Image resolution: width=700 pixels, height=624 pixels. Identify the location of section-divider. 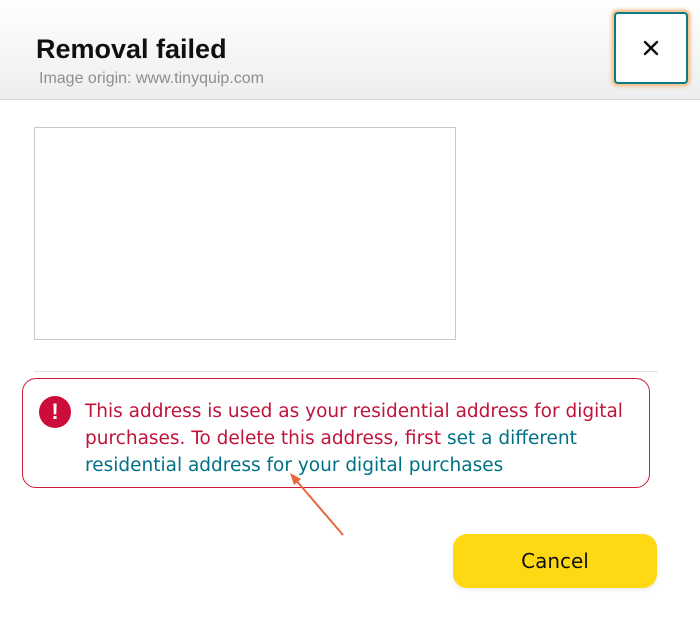
(346, 371).